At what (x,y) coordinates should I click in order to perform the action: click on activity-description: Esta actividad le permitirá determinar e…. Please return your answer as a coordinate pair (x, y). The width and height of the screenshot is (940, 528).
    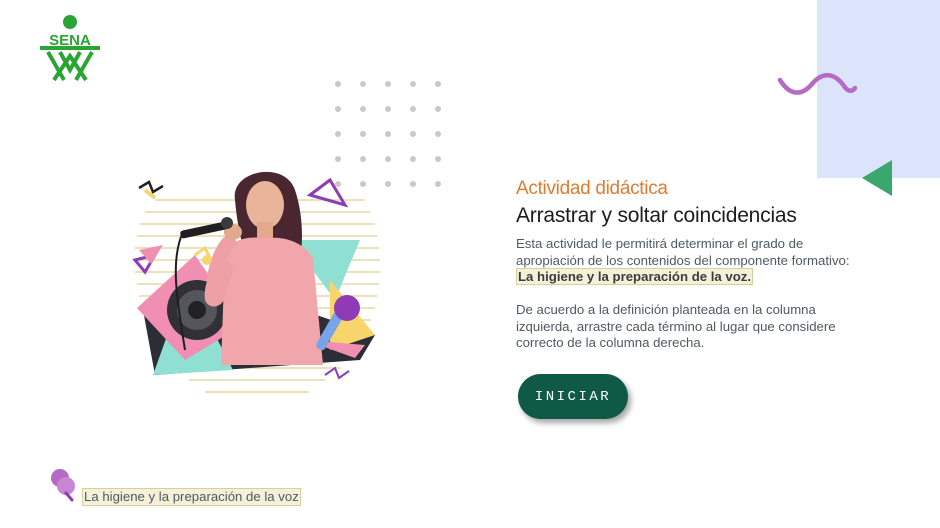
    Looking at the image, I should click on (686, 261).